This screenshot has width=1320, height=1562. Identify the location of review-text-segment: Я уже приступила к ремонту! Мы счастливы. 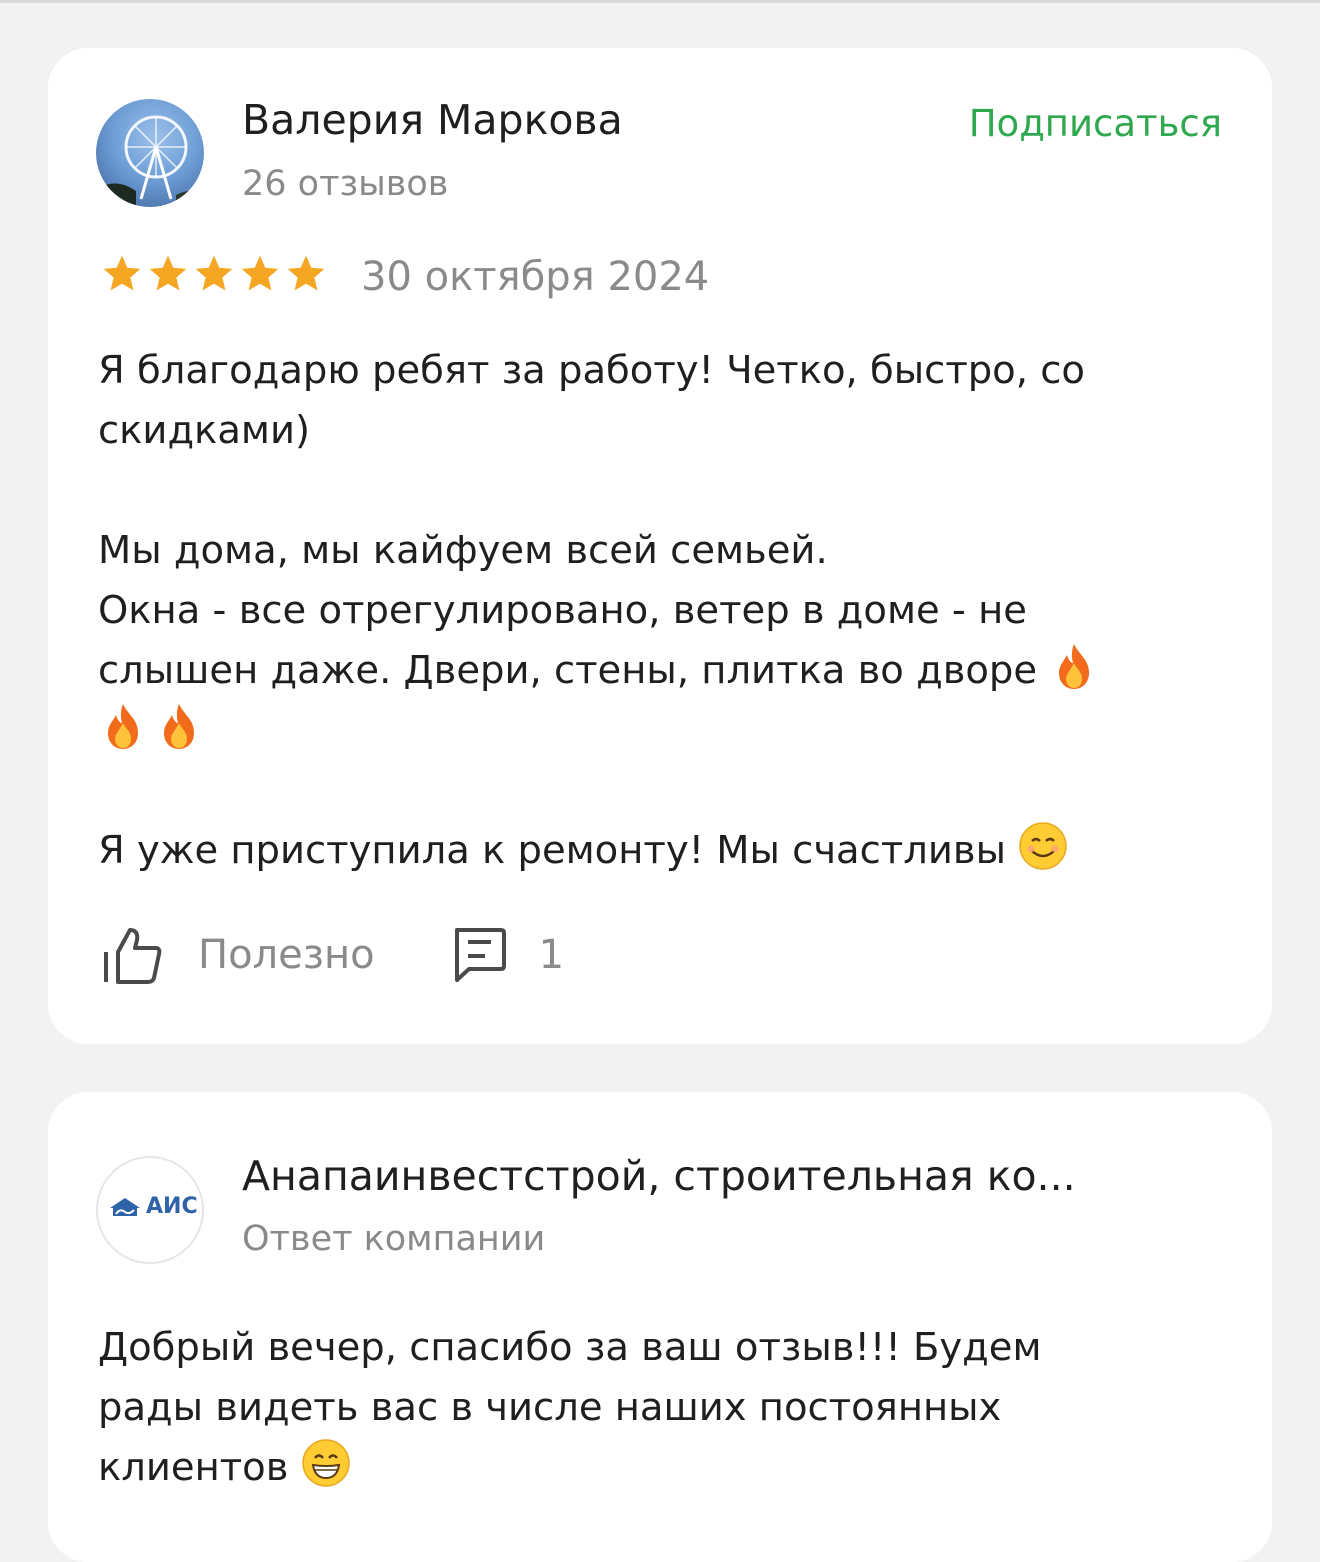
(552, 850).